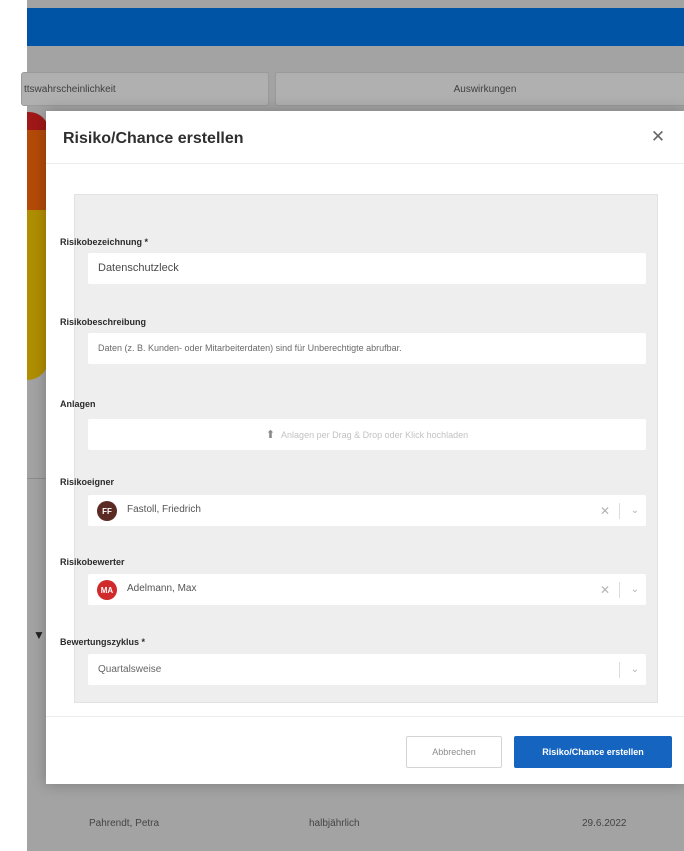 The height and width of the screenshot is (851, 684). What do you see at coordinates (365, 137) in the screenshot?
I see `dialog-header: Risiko/Chance erstellen ✕` at bounding box center [365, 137].